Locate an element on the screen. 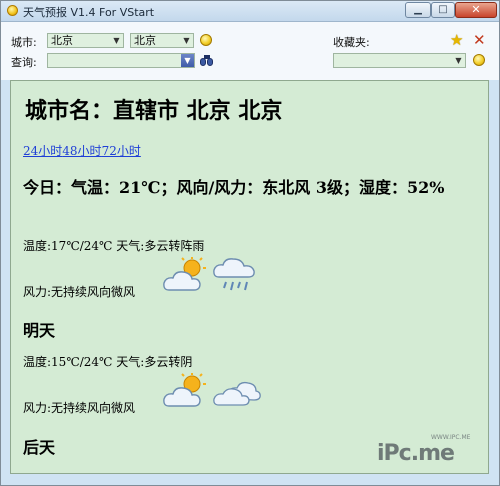  city-value: 北京 is located at coordinates (145, 40).